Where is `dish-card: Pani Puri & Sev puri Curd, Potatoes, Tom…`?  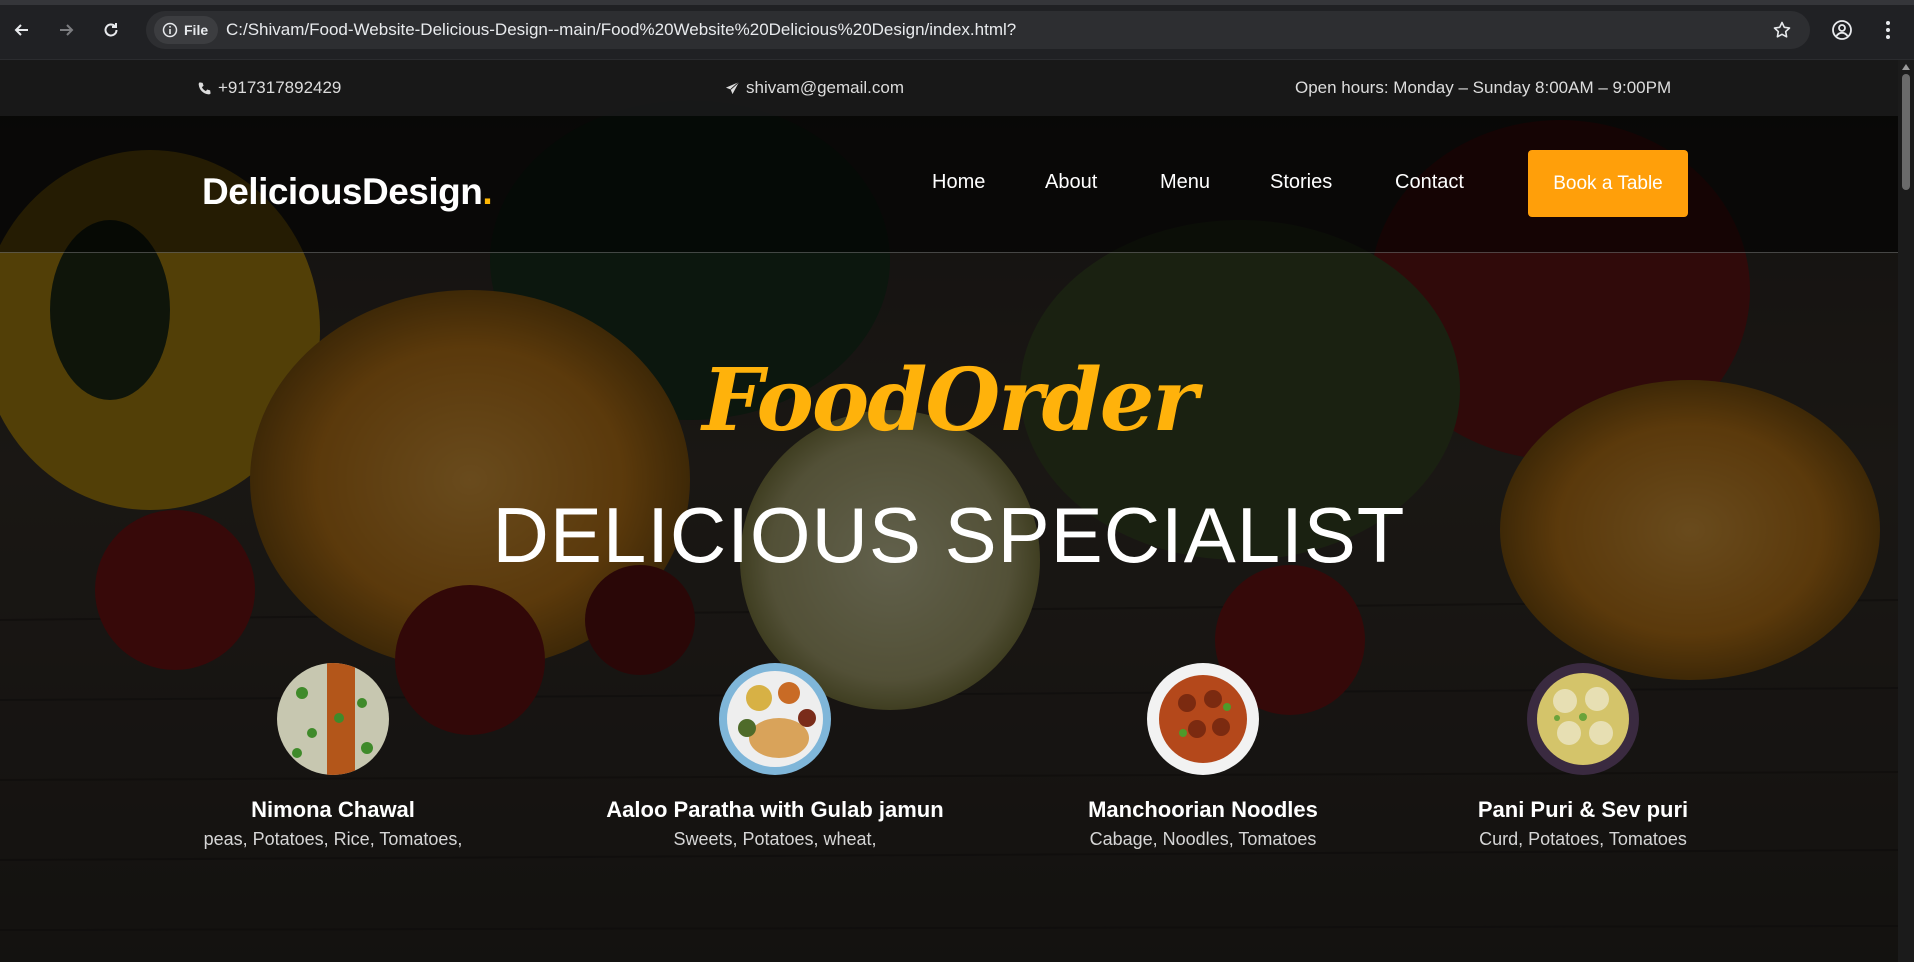
dish-card: Pani Puri & Sev puri Curd, Potatoes, Tom… is located at coordinates (1583, 756).